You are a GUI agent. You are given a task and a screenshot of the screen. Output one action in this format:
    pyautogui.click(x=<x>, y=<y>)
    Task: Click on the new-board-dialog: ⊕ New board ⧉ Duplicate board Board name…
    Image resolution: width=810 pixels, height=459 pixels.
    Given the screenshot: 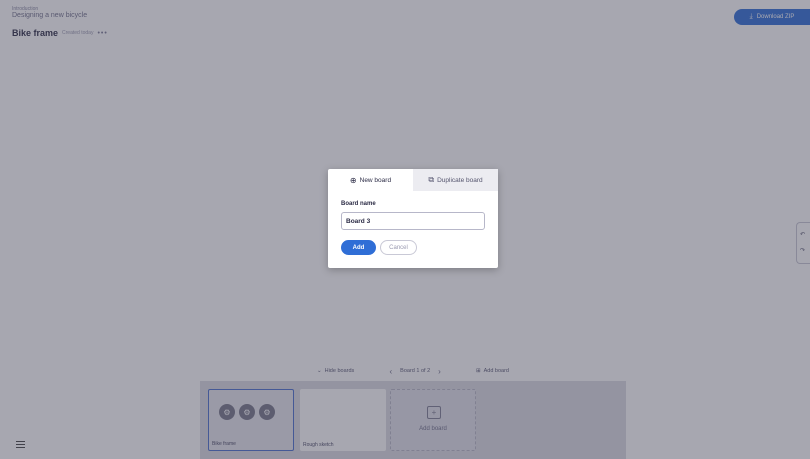 What is the action you would take?
    pyautogui.click(x=413, y=218)
    